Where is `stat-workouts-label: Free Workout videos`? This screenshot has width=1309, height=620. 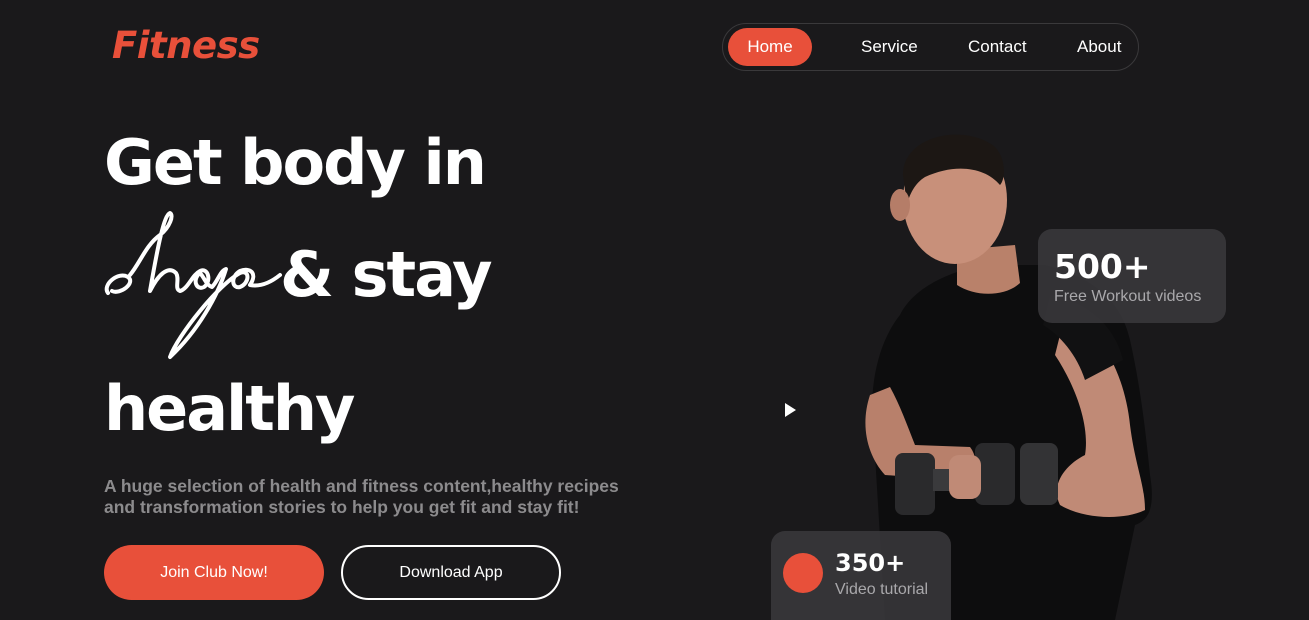 stat-workouts-label: Free Workout videos is located at coordinates (1128, 296).